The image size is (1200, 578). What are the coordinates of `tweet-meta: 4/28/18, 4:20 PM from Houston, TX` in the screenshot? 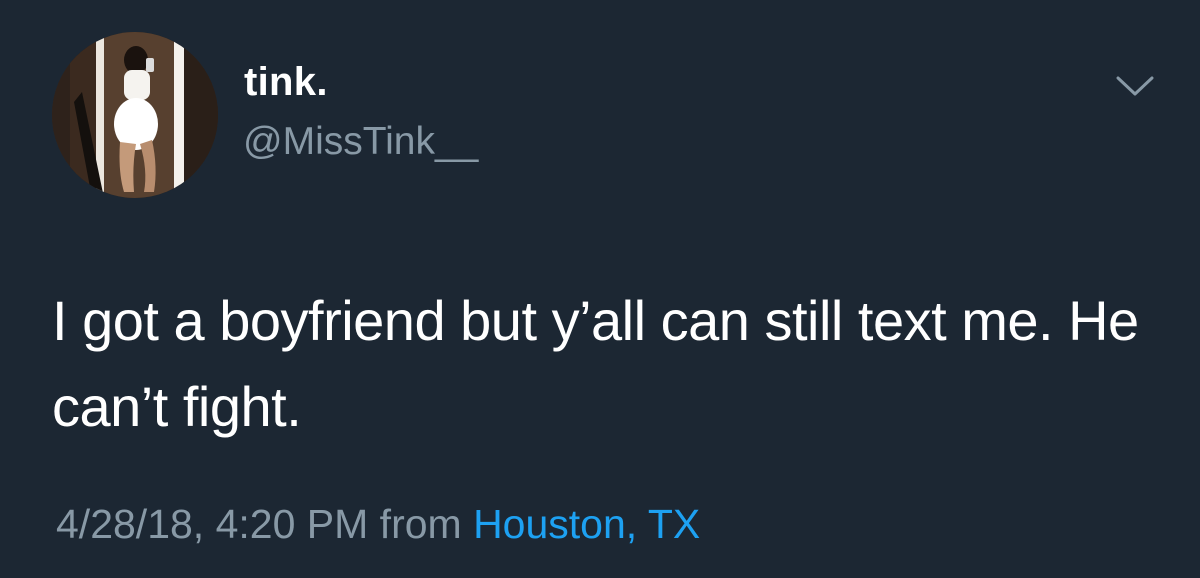 It's located at (378, 524).